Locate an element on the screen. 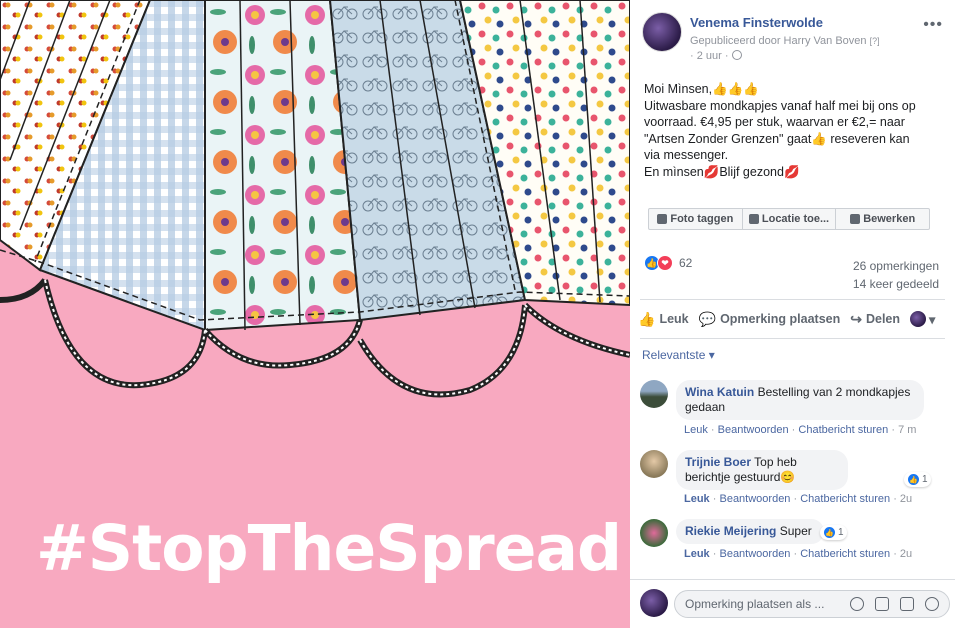 This screenshot has height=628, width=955. post-time-row: · 2 uur · is located at coordinates (716, 56).